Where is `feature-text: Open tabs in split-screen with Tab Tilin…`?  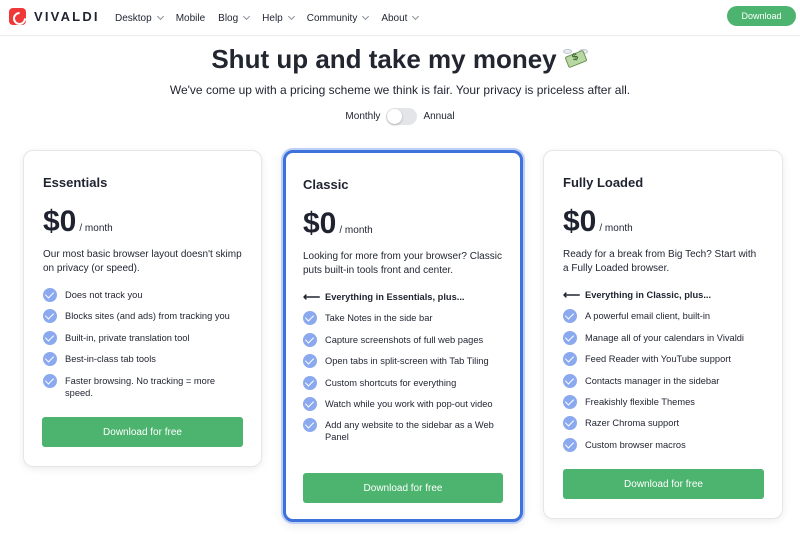
feature-text: Open tabs in split-screen with Tab Tilin… is located at coordinates (407, 361).